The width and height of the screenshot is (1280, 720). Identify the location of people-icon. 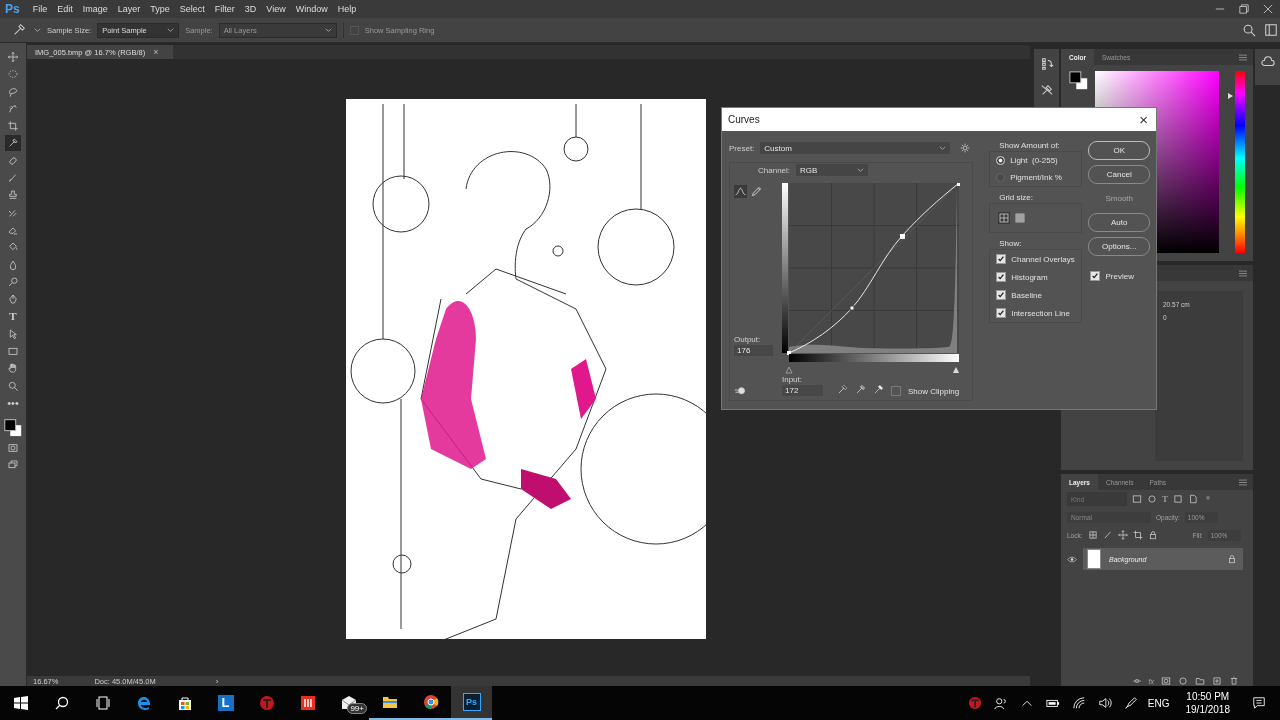
(1000, 703).